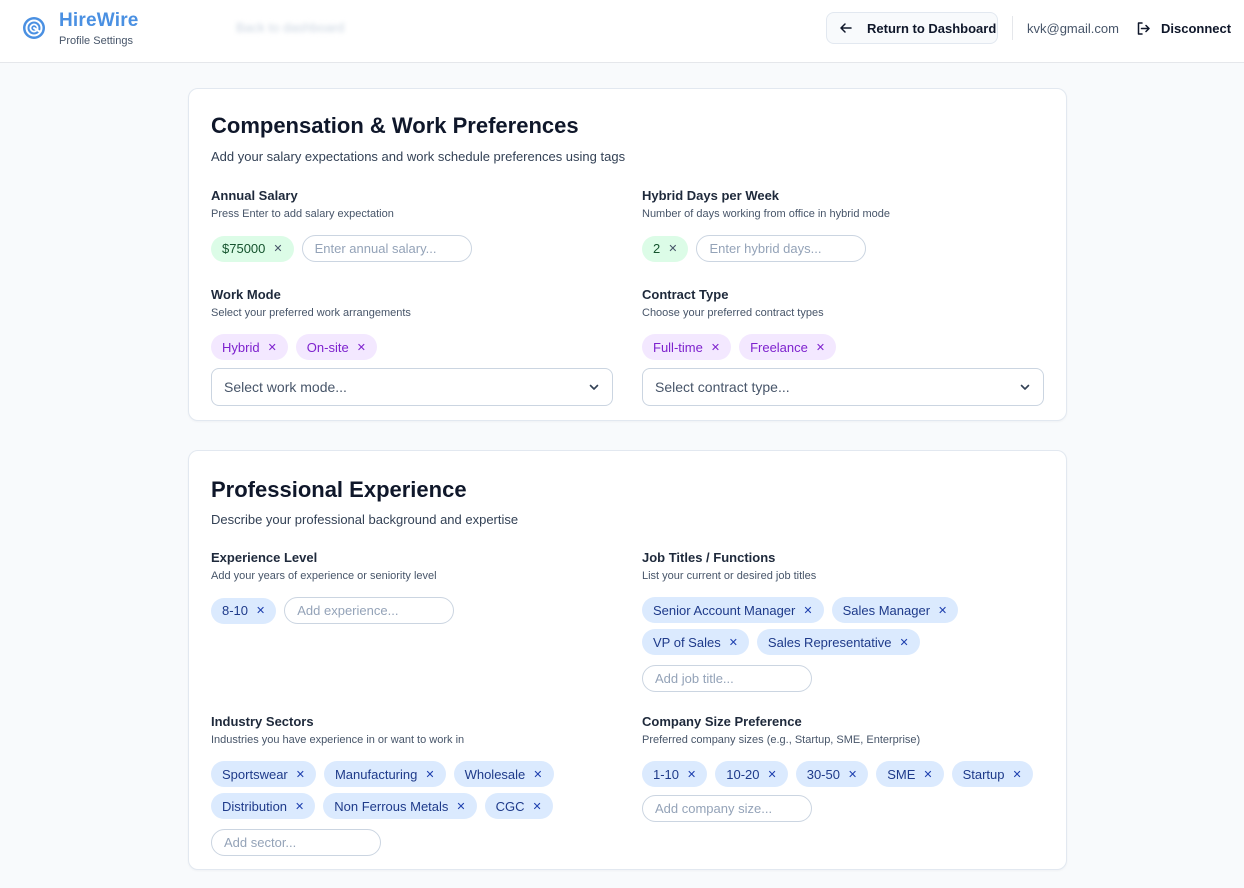 The width and height of the screenshot is (1244, 888). What do you see at coordinates (685, 294) in the screenshot?
I see `field-label: Contract Type` at bounding box center [685, 294].